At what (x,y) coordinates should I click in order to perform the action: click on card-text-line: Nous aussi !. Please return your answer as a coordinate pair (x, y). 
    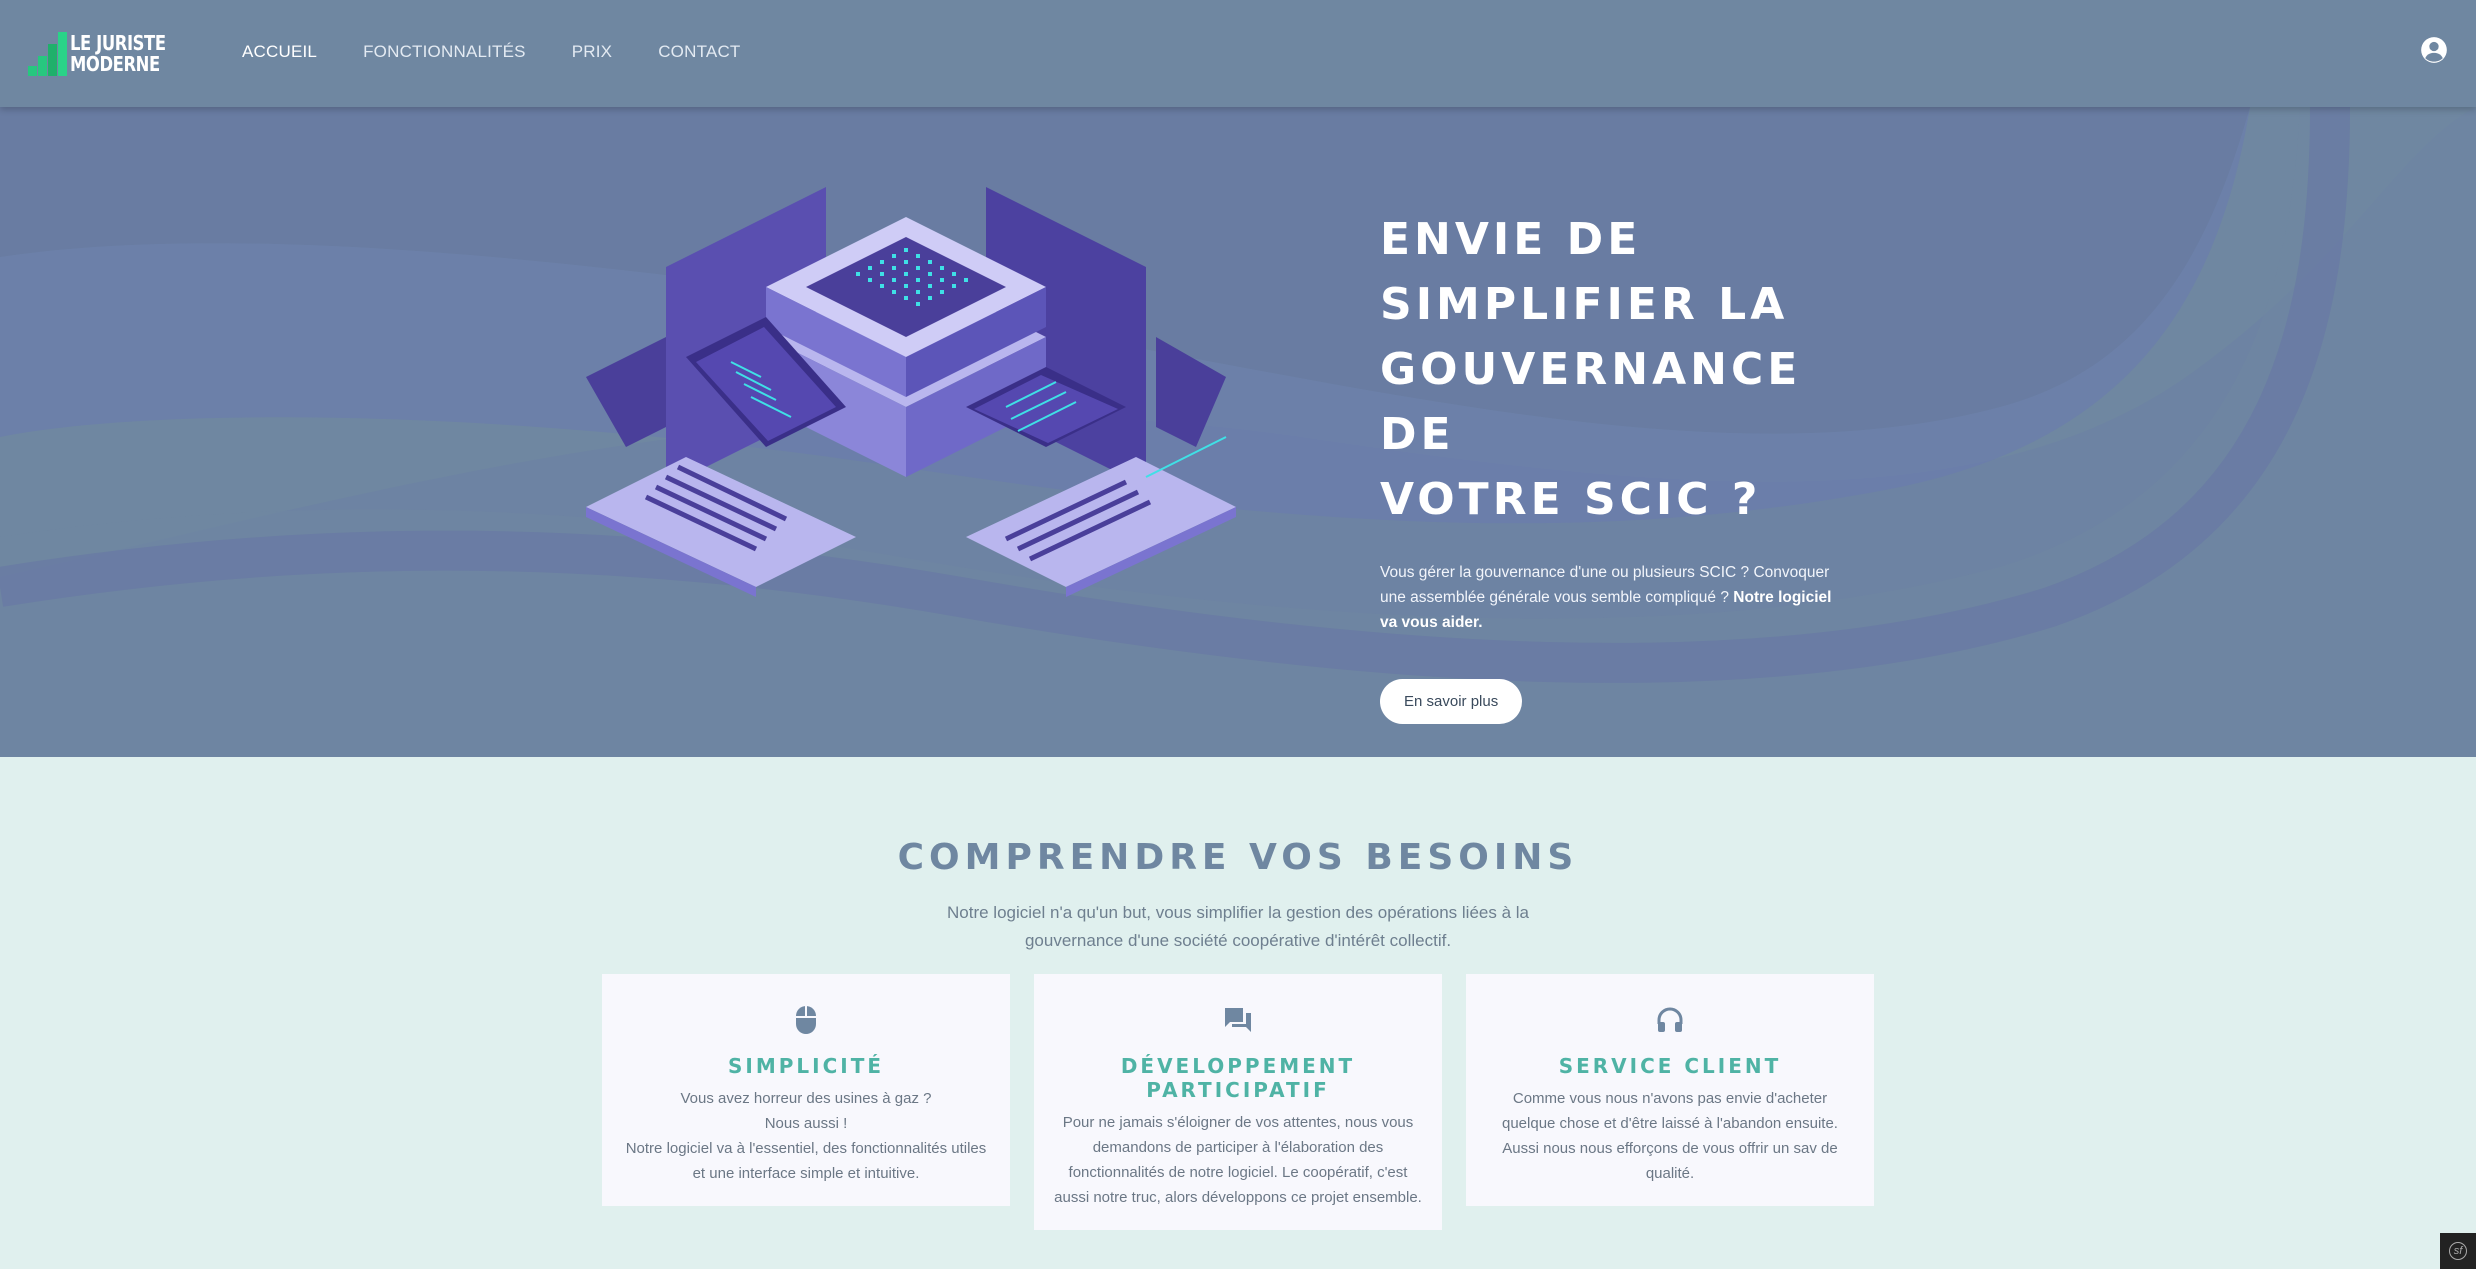
    Looking at the image, I should click on (806, 1123).